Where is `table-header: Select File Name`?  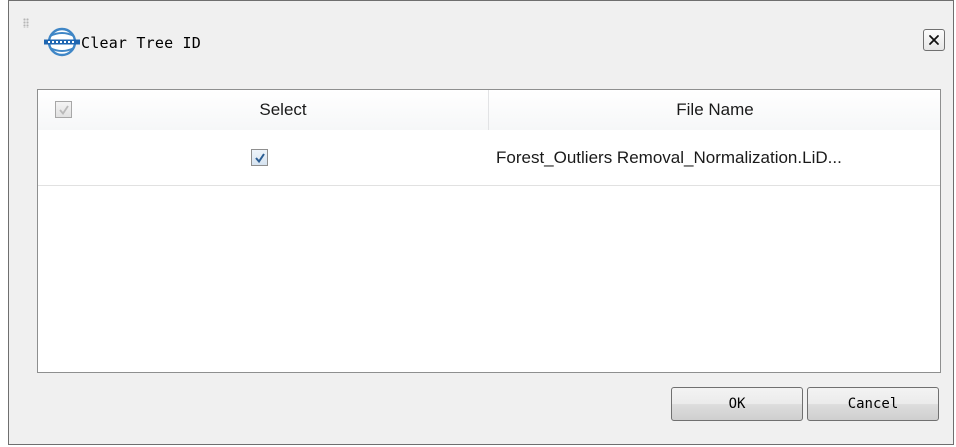 table-header: Select File Name is located at coordinates (489, 110).